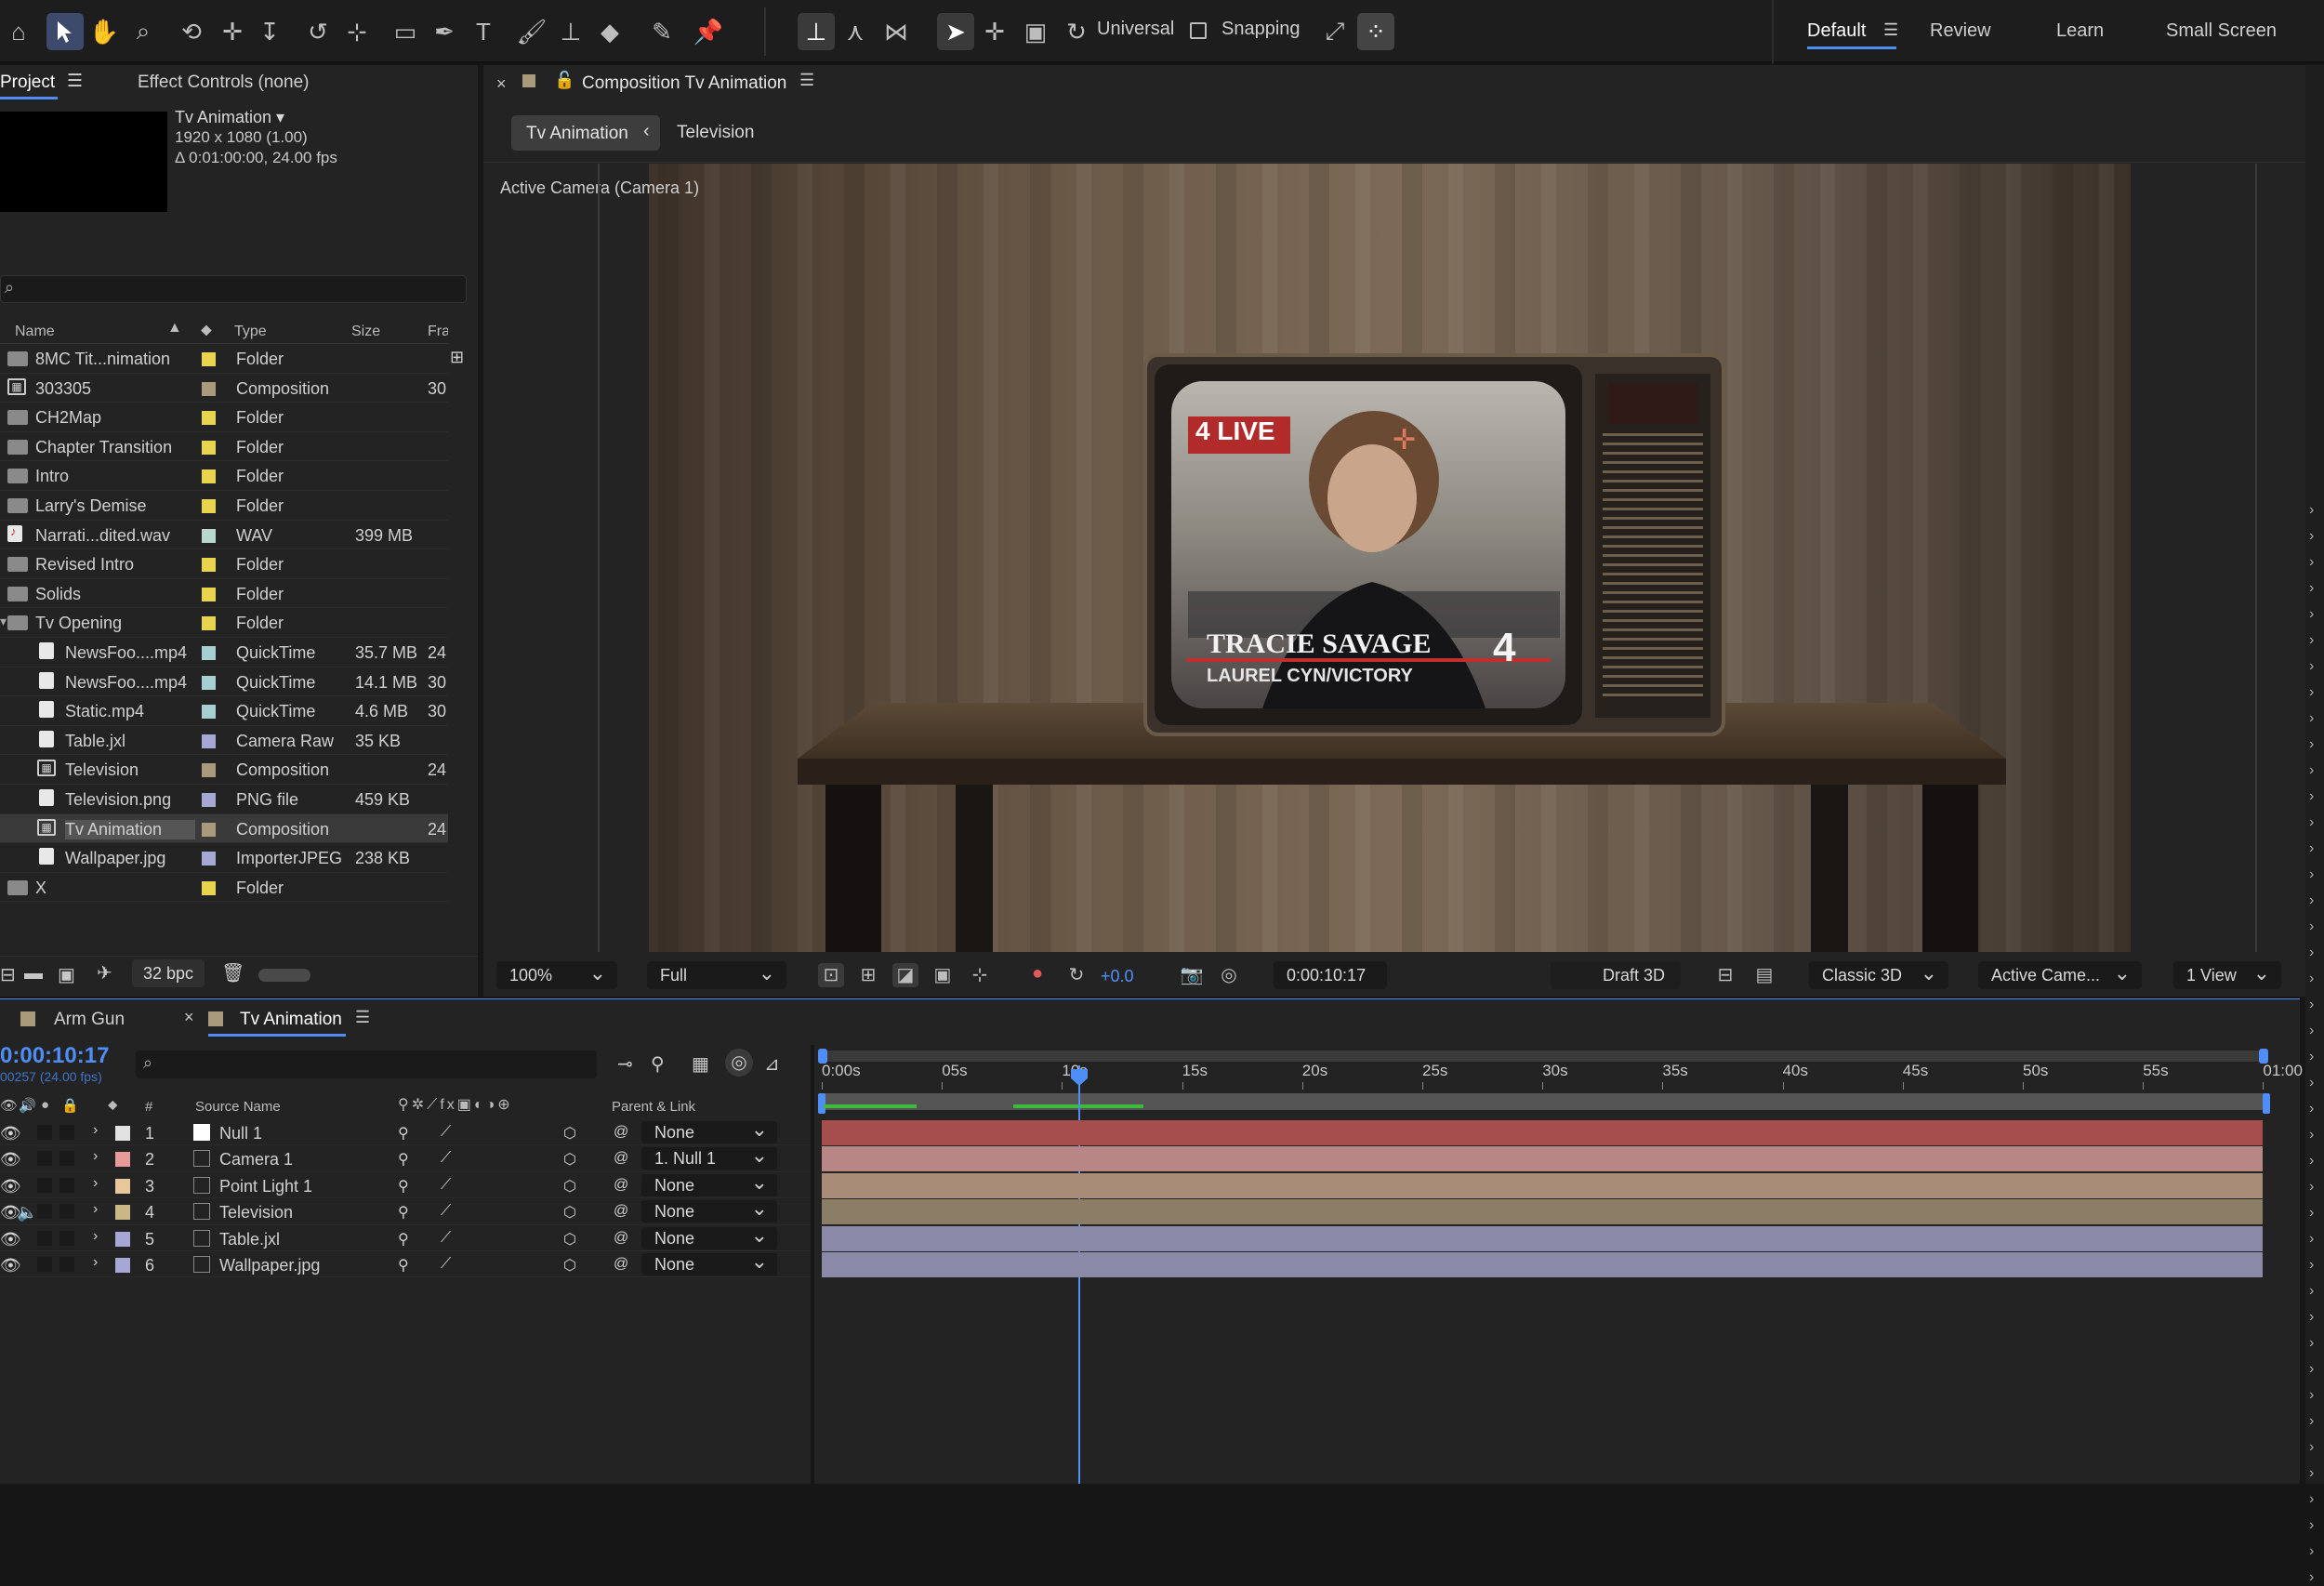 The width and height of the screenshot is (2324, 1586). I want to click on view-layout-dropdown: 1 View, so click(2227, 975).